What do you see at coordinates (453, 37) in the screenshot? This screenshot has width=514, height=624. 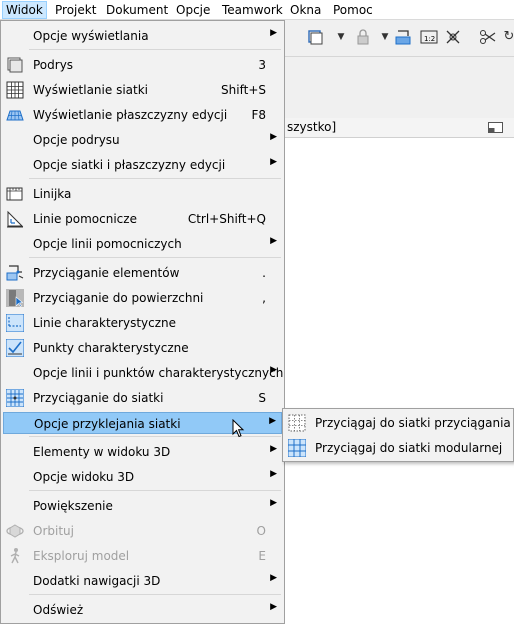 I see `intersection-icon` at bounding box center [453, 37].